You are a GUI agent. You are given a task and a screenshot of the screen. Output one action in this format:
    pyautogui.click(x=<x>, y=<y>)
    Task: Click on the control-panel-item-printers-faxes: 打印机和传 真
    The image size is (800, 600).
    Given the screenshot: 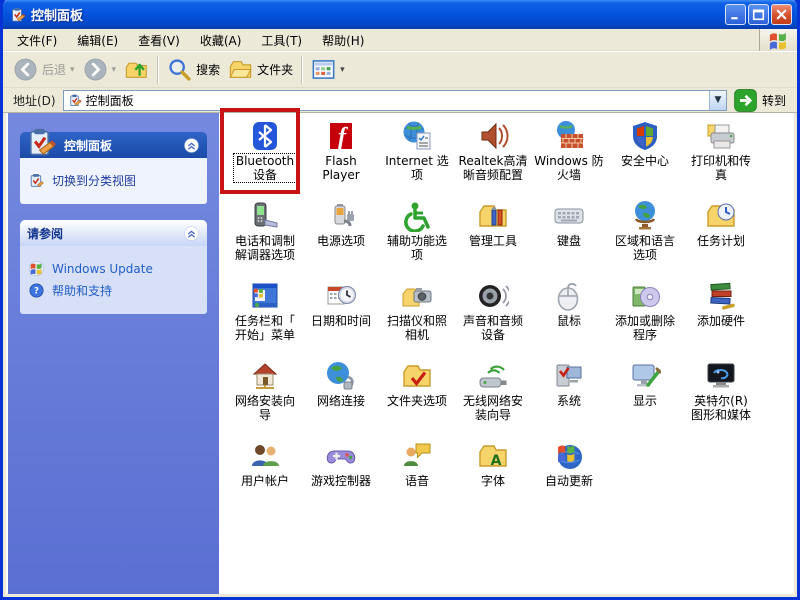 What is the action you would take?
    pyautogui.click(x=721, y=155)
    